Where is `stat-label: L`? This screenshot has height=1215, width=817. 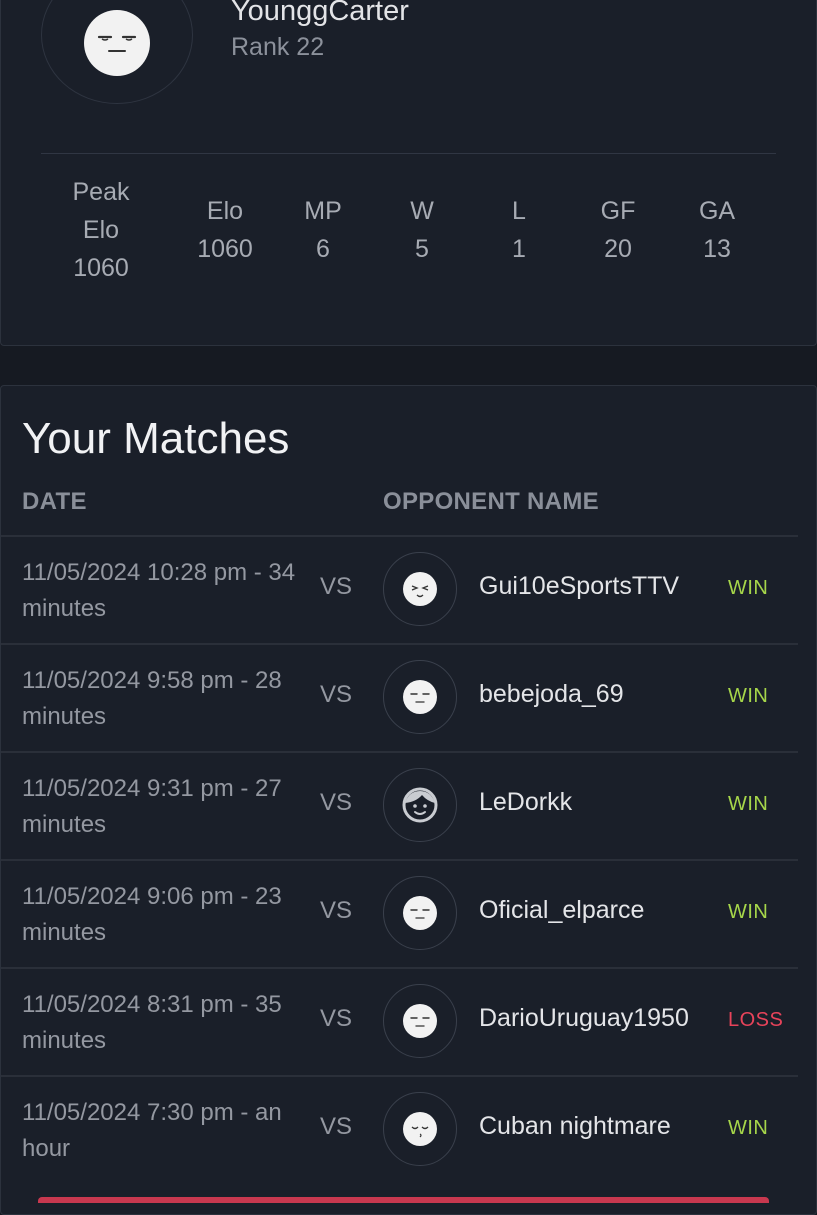
stat-label: L is located at coordinates (519, 211).